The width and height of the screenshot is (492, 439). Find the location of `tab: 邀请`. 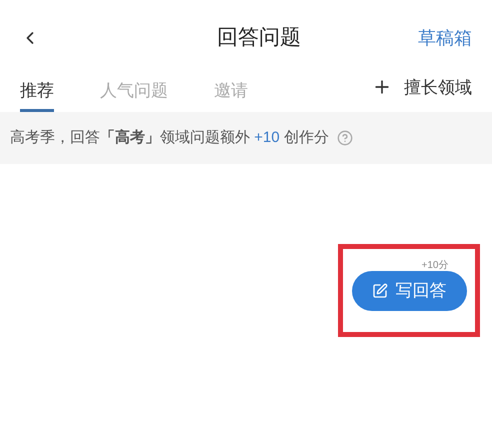

tab: 邀请 is located at coordinates (231, 95).